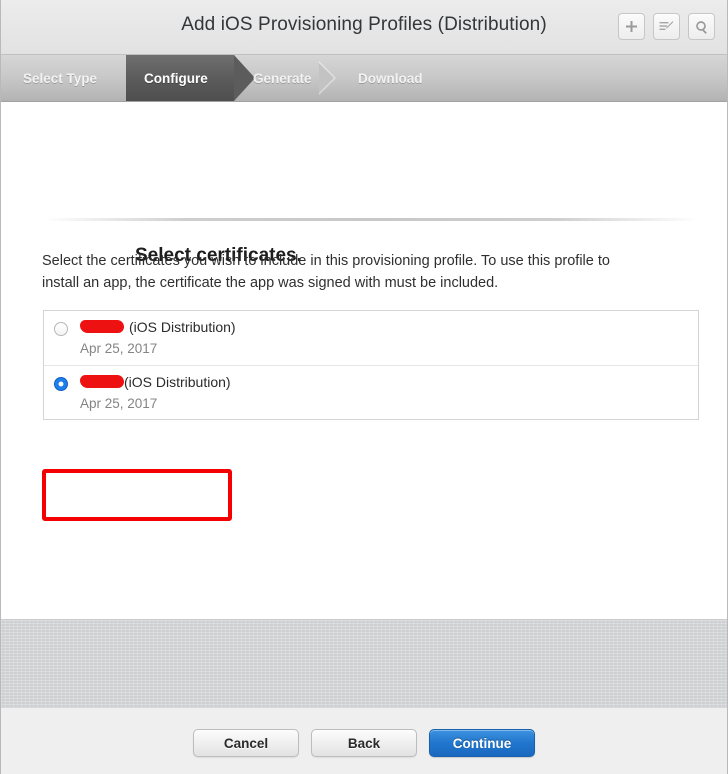 This screenshot has width=728, height=774. I want to click on search-icon, so click(702, 27).